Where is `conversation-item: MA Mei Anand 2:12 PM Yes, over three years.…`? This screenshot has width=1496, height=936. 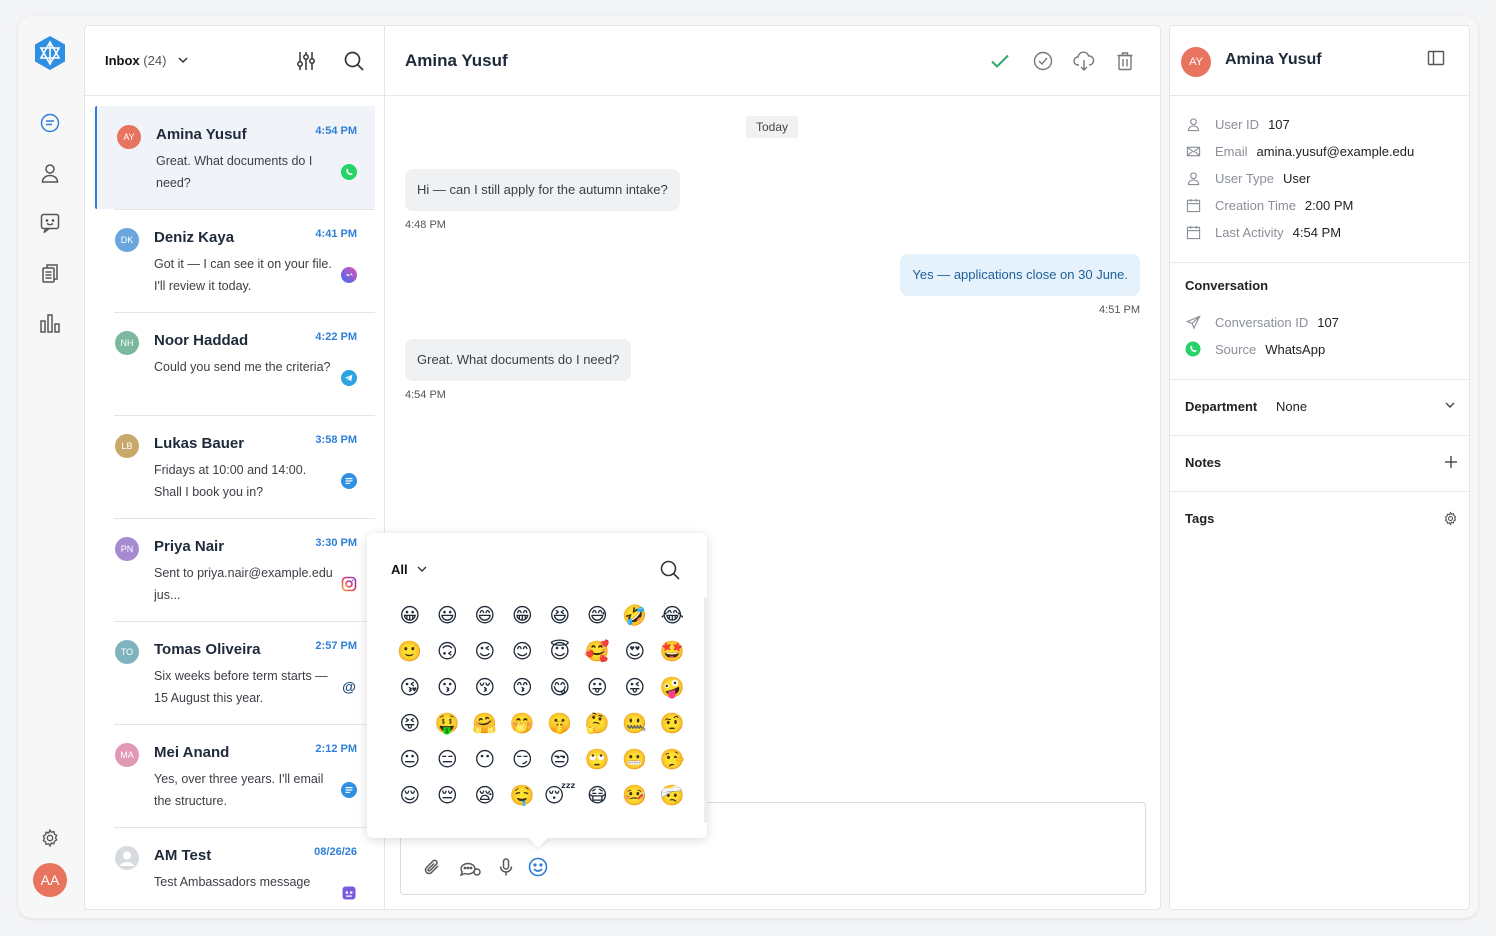 conversation-item: MA Mei Anand 2:12 PM Yes, over three years.… is located at coordinates (235, 775).